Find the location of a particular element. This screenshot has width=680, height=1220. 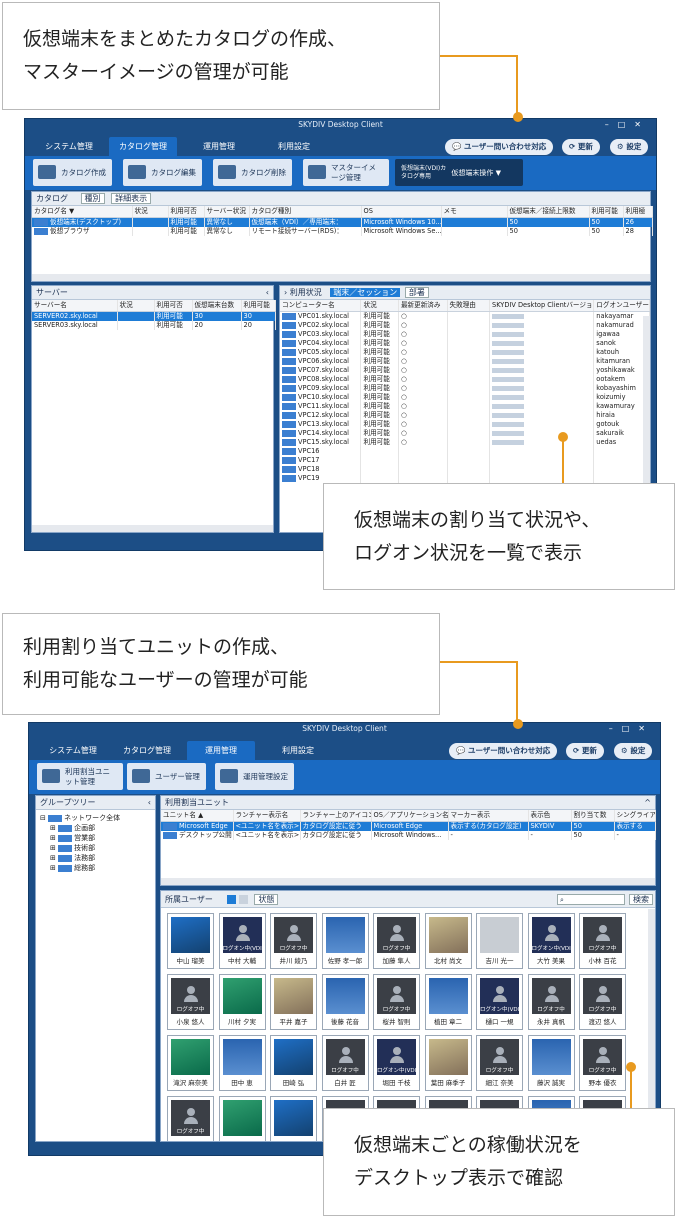

table-row: VPC04.sky.local 利用可能 ○ sanok is located at coordinates (465, 343).